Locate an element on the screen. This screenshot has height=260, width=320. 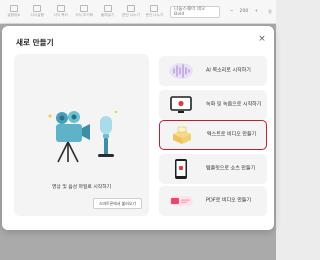
toolbar-item: 실행취소 is located at coordinates (13, 12).